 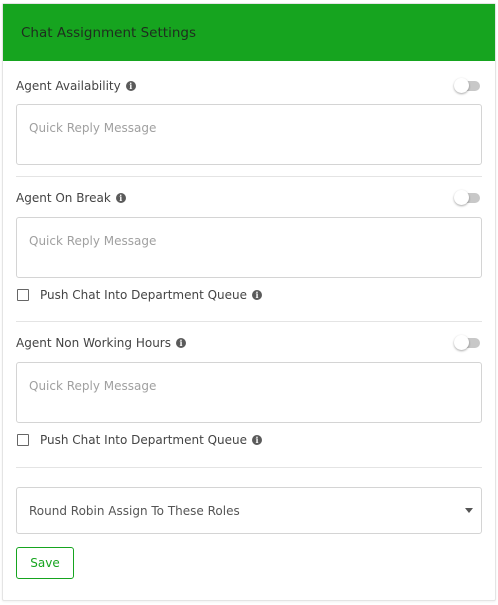 I want to click on select-placeholder: Round Robin Assign To These Roles, so click(x=134, y=510).